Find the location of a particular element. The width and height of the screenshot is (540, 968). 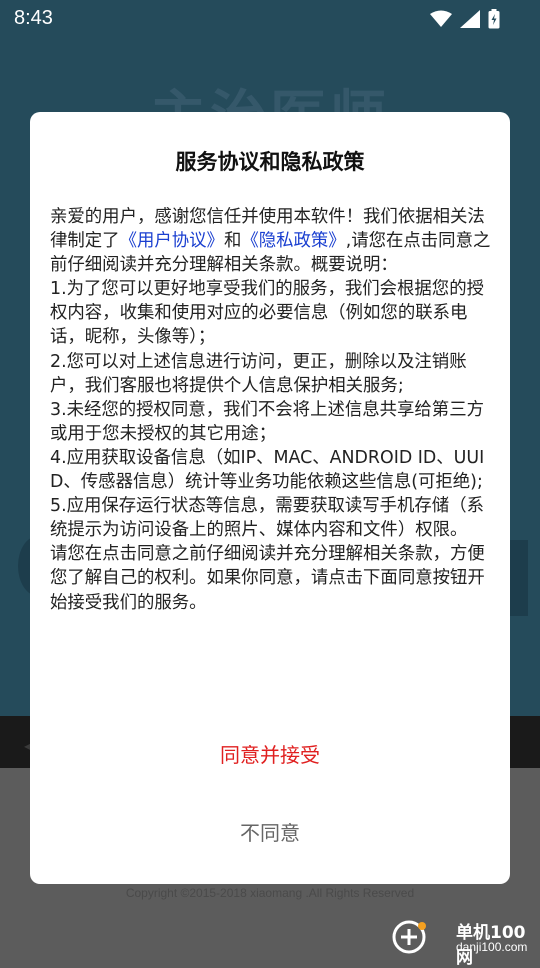

status-bar: 8:43 is located at coordinates (270, 19).